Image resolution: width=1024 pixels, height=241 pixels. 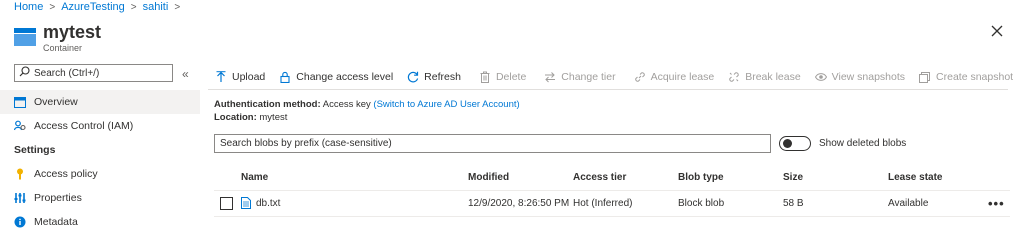 I want to click on sidebar-item-label: Access Control (IAM), so click(x=84, y=126).